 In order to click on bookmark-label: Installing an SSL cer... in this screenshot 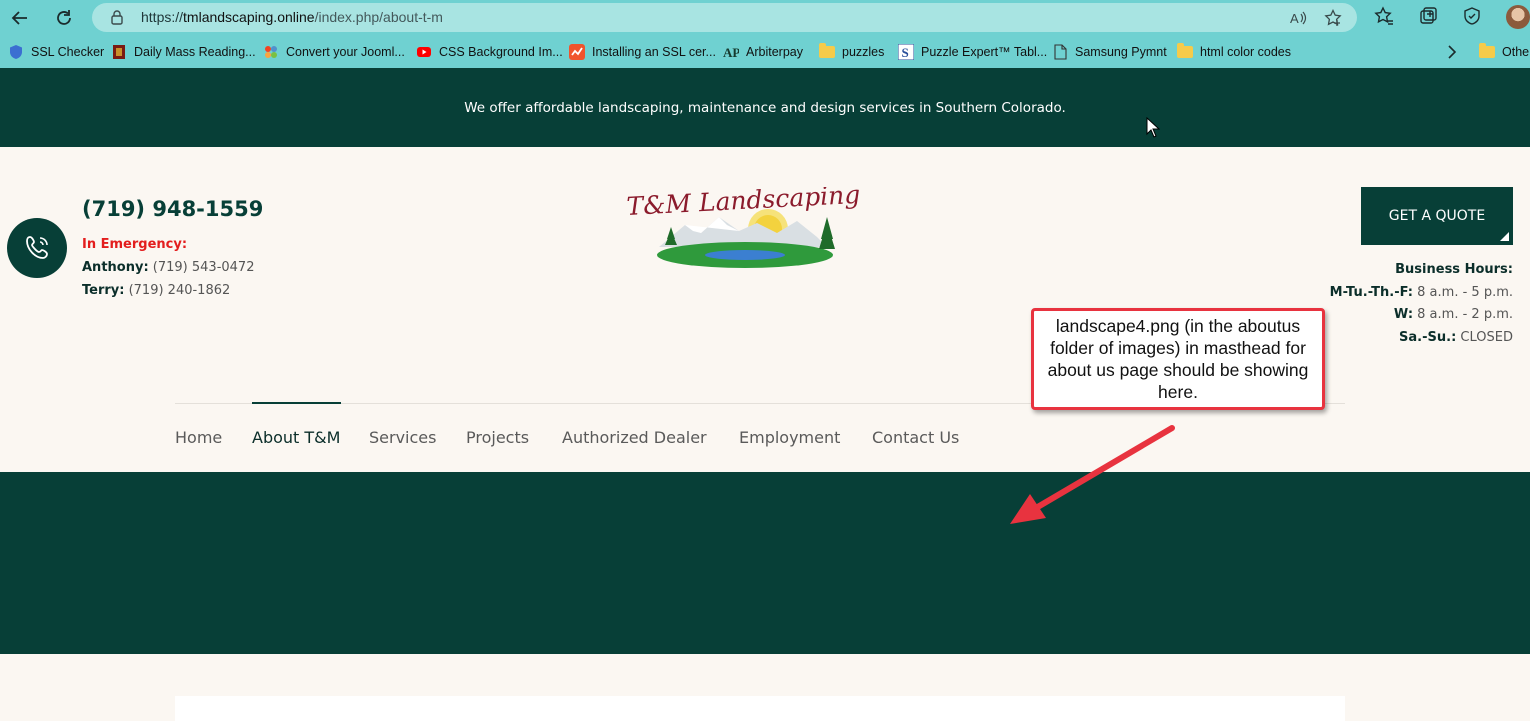, I will do `click(654, 52)`.